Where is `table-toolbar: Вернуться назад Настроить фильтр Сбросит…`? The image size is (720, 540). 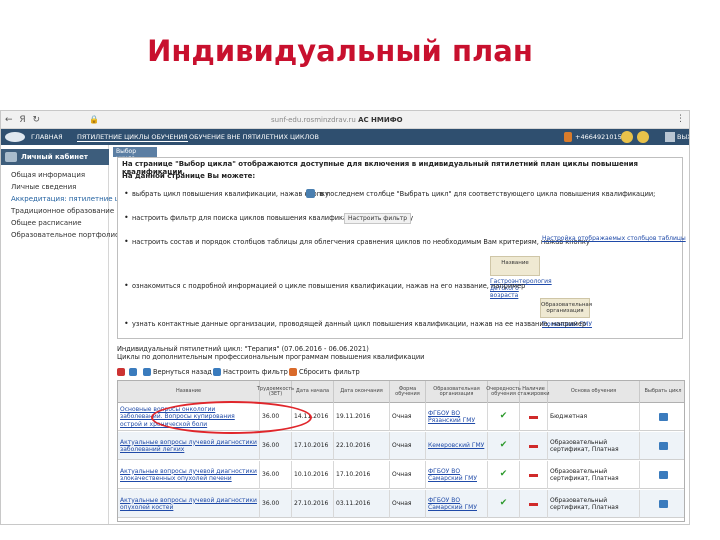
table-toolbar: Вернуться назад Настроить фильтр Сбросит… is located at coordinates (401, 373).